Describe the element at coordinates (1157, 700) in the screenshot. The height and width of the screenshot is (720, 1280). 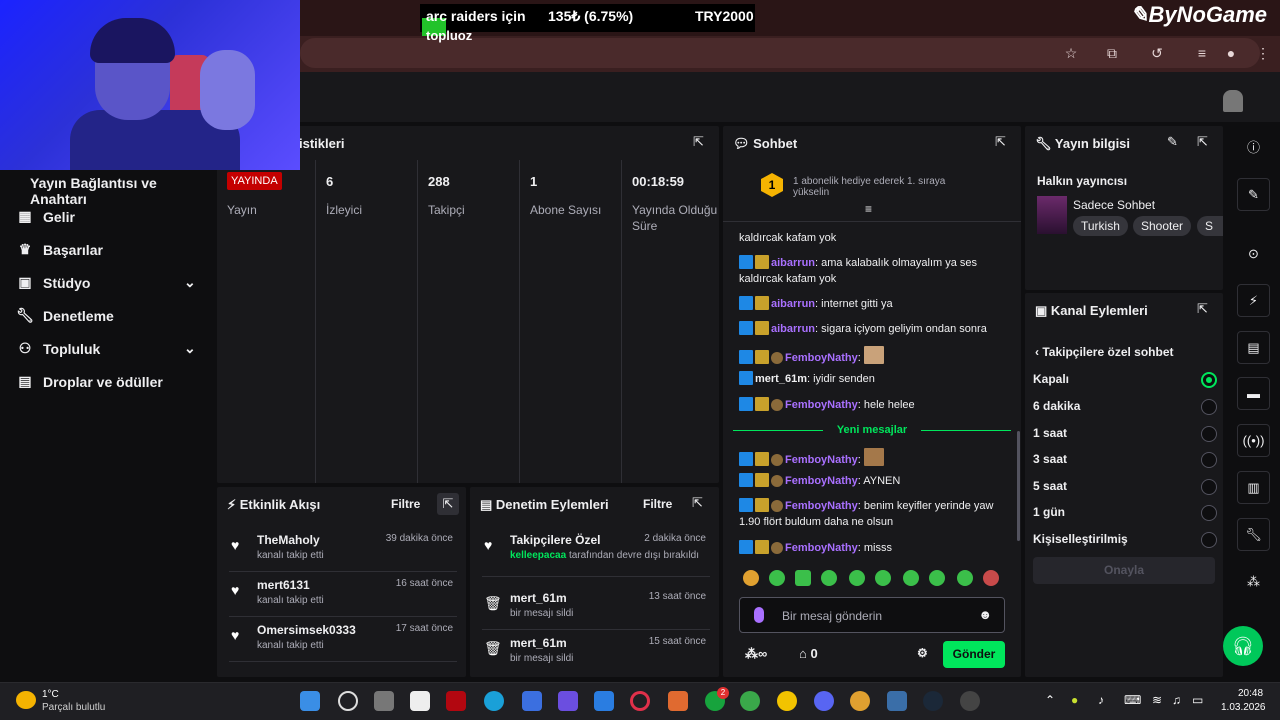
I see `wifi-icon: ≋` at that location.